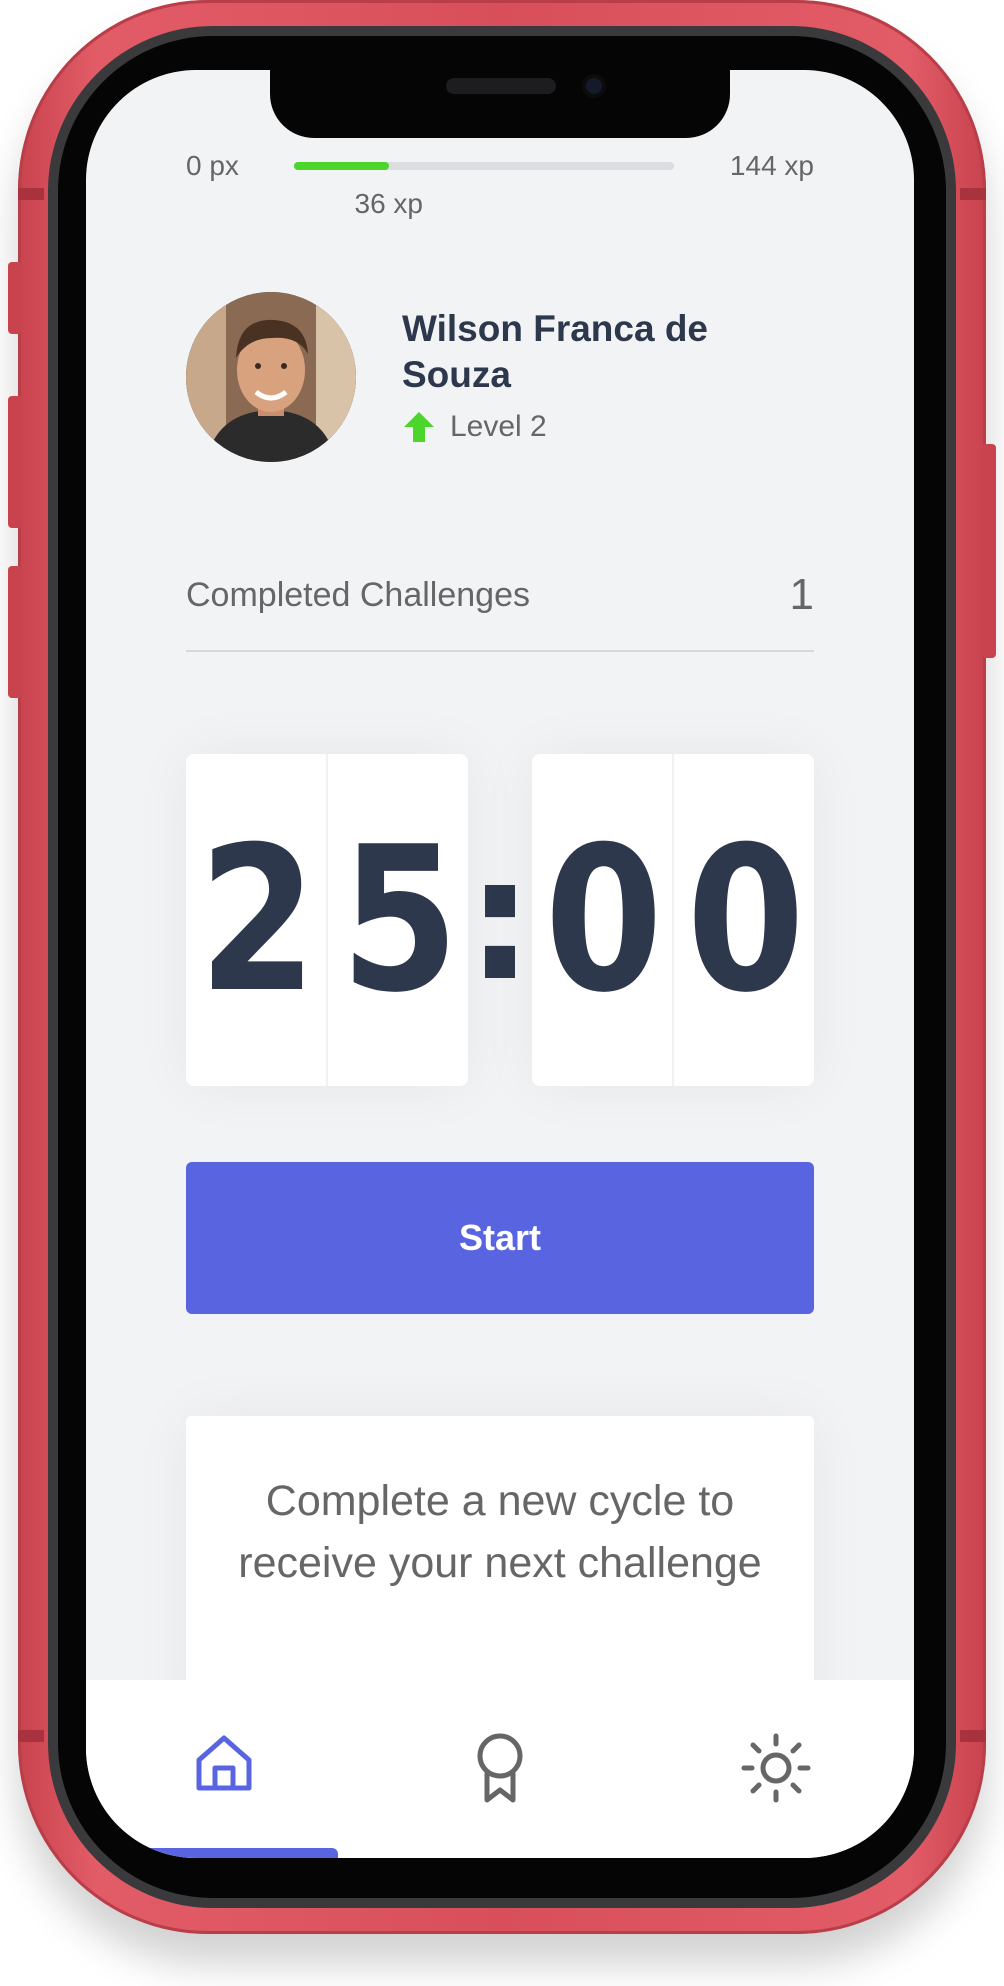  Describe the element at coordinates (500, 651) in the screenshot. I see `divider` at that location.